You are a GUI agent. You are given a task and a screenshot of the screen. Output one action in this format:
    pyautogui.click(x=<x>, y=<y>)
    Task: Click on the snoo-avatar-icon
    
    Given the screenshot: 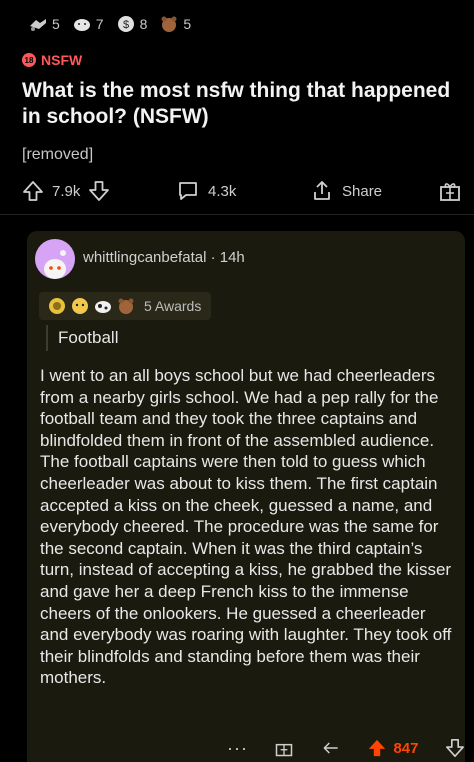 What is the action you would take?
    pyautogui.click(x=55, y=264)
    